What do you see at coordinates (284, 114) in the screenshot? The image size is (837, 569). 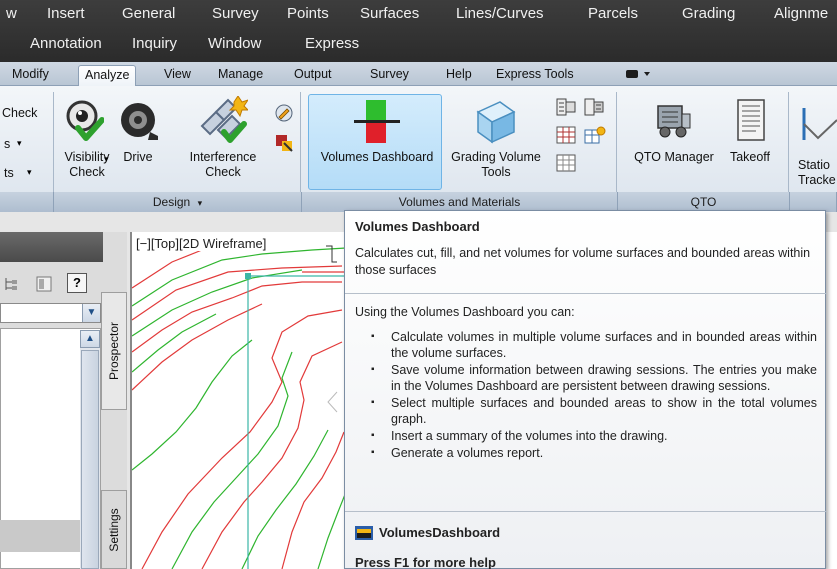 I see `pencil-circle-icon` at bounding box center [284, 114].